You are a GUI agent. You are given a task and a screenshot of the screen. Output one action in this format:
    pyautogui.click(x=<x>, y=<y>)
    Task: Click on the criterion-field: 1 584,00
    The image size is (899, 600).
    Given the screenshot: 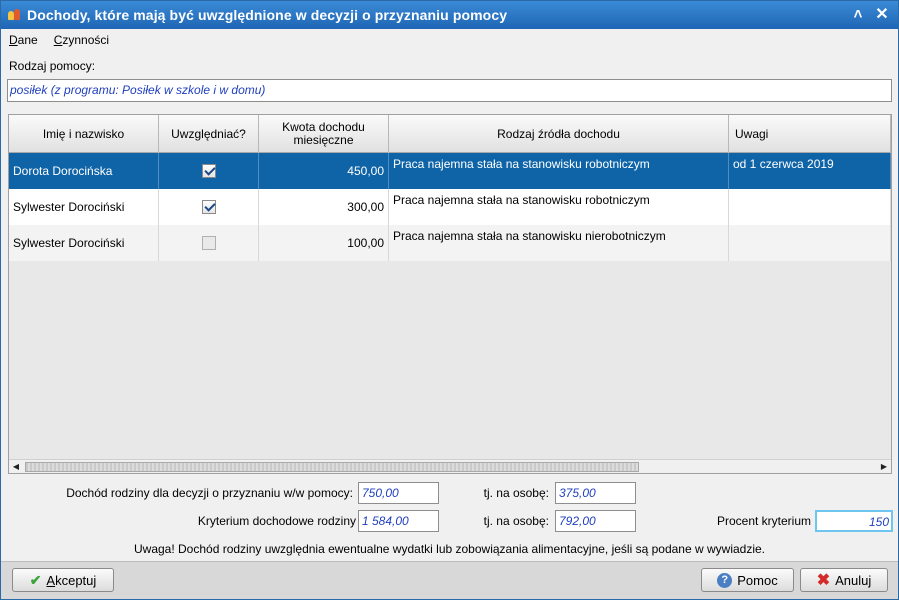 What is the action you would take?
    pyautogui.click(x=398, y=521)
    